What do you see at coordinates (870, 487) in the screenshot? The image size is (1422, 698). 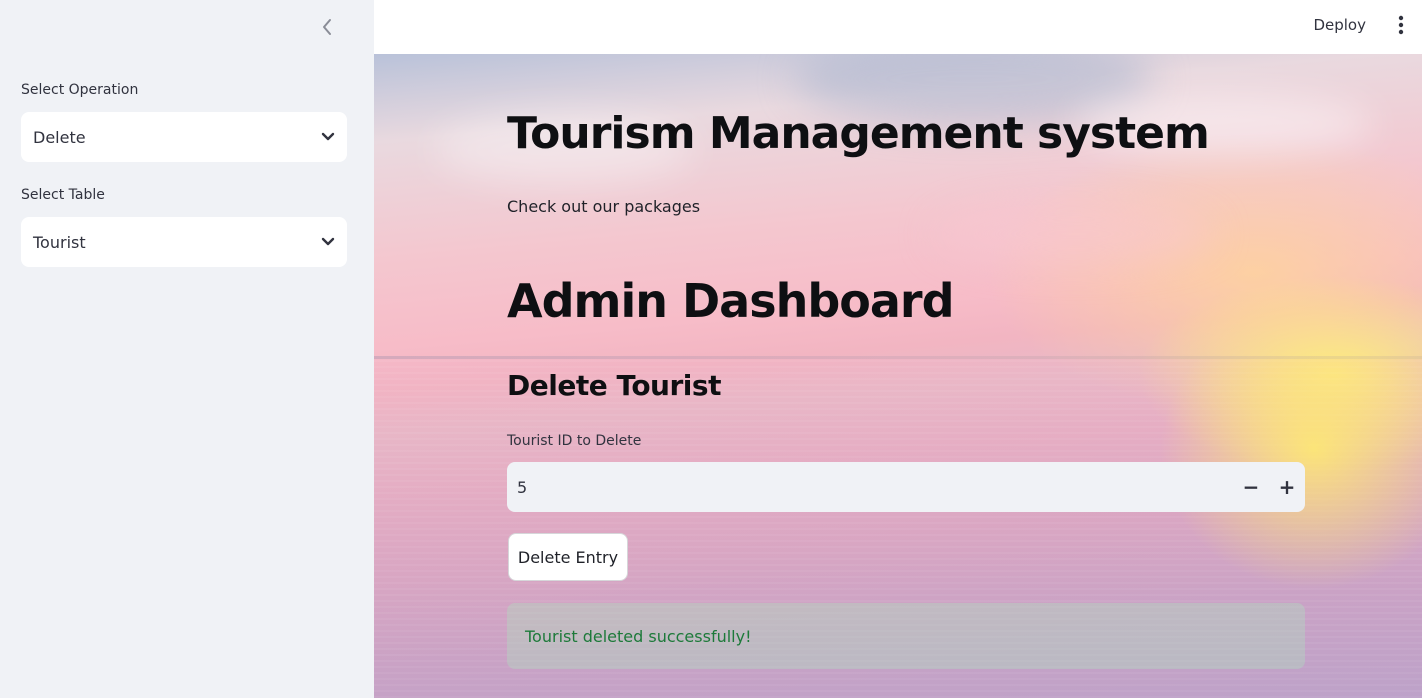 I see `tourist-id-field: 5` at bounding box center [870, 487].